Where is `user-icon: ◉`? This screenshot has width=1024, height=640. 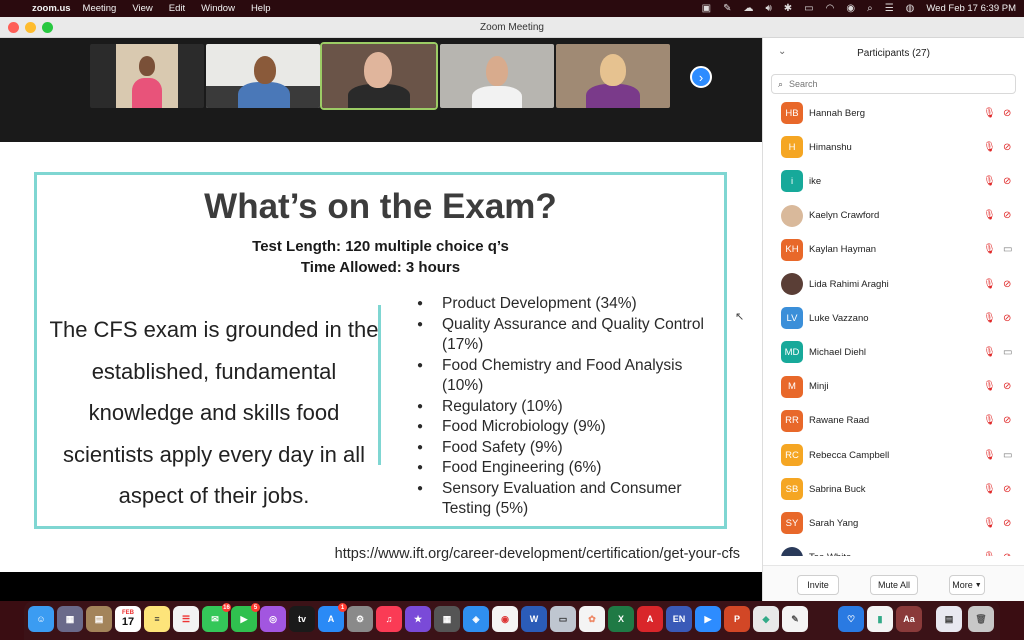
user-icon: ◉ is located at coordinates (850, 8).